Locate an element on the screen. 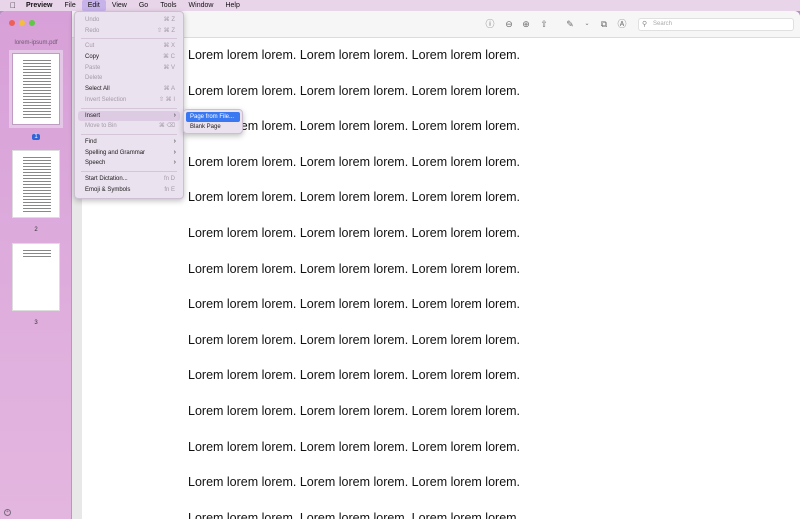  menu-file: File is located at coordinates (69, 5).